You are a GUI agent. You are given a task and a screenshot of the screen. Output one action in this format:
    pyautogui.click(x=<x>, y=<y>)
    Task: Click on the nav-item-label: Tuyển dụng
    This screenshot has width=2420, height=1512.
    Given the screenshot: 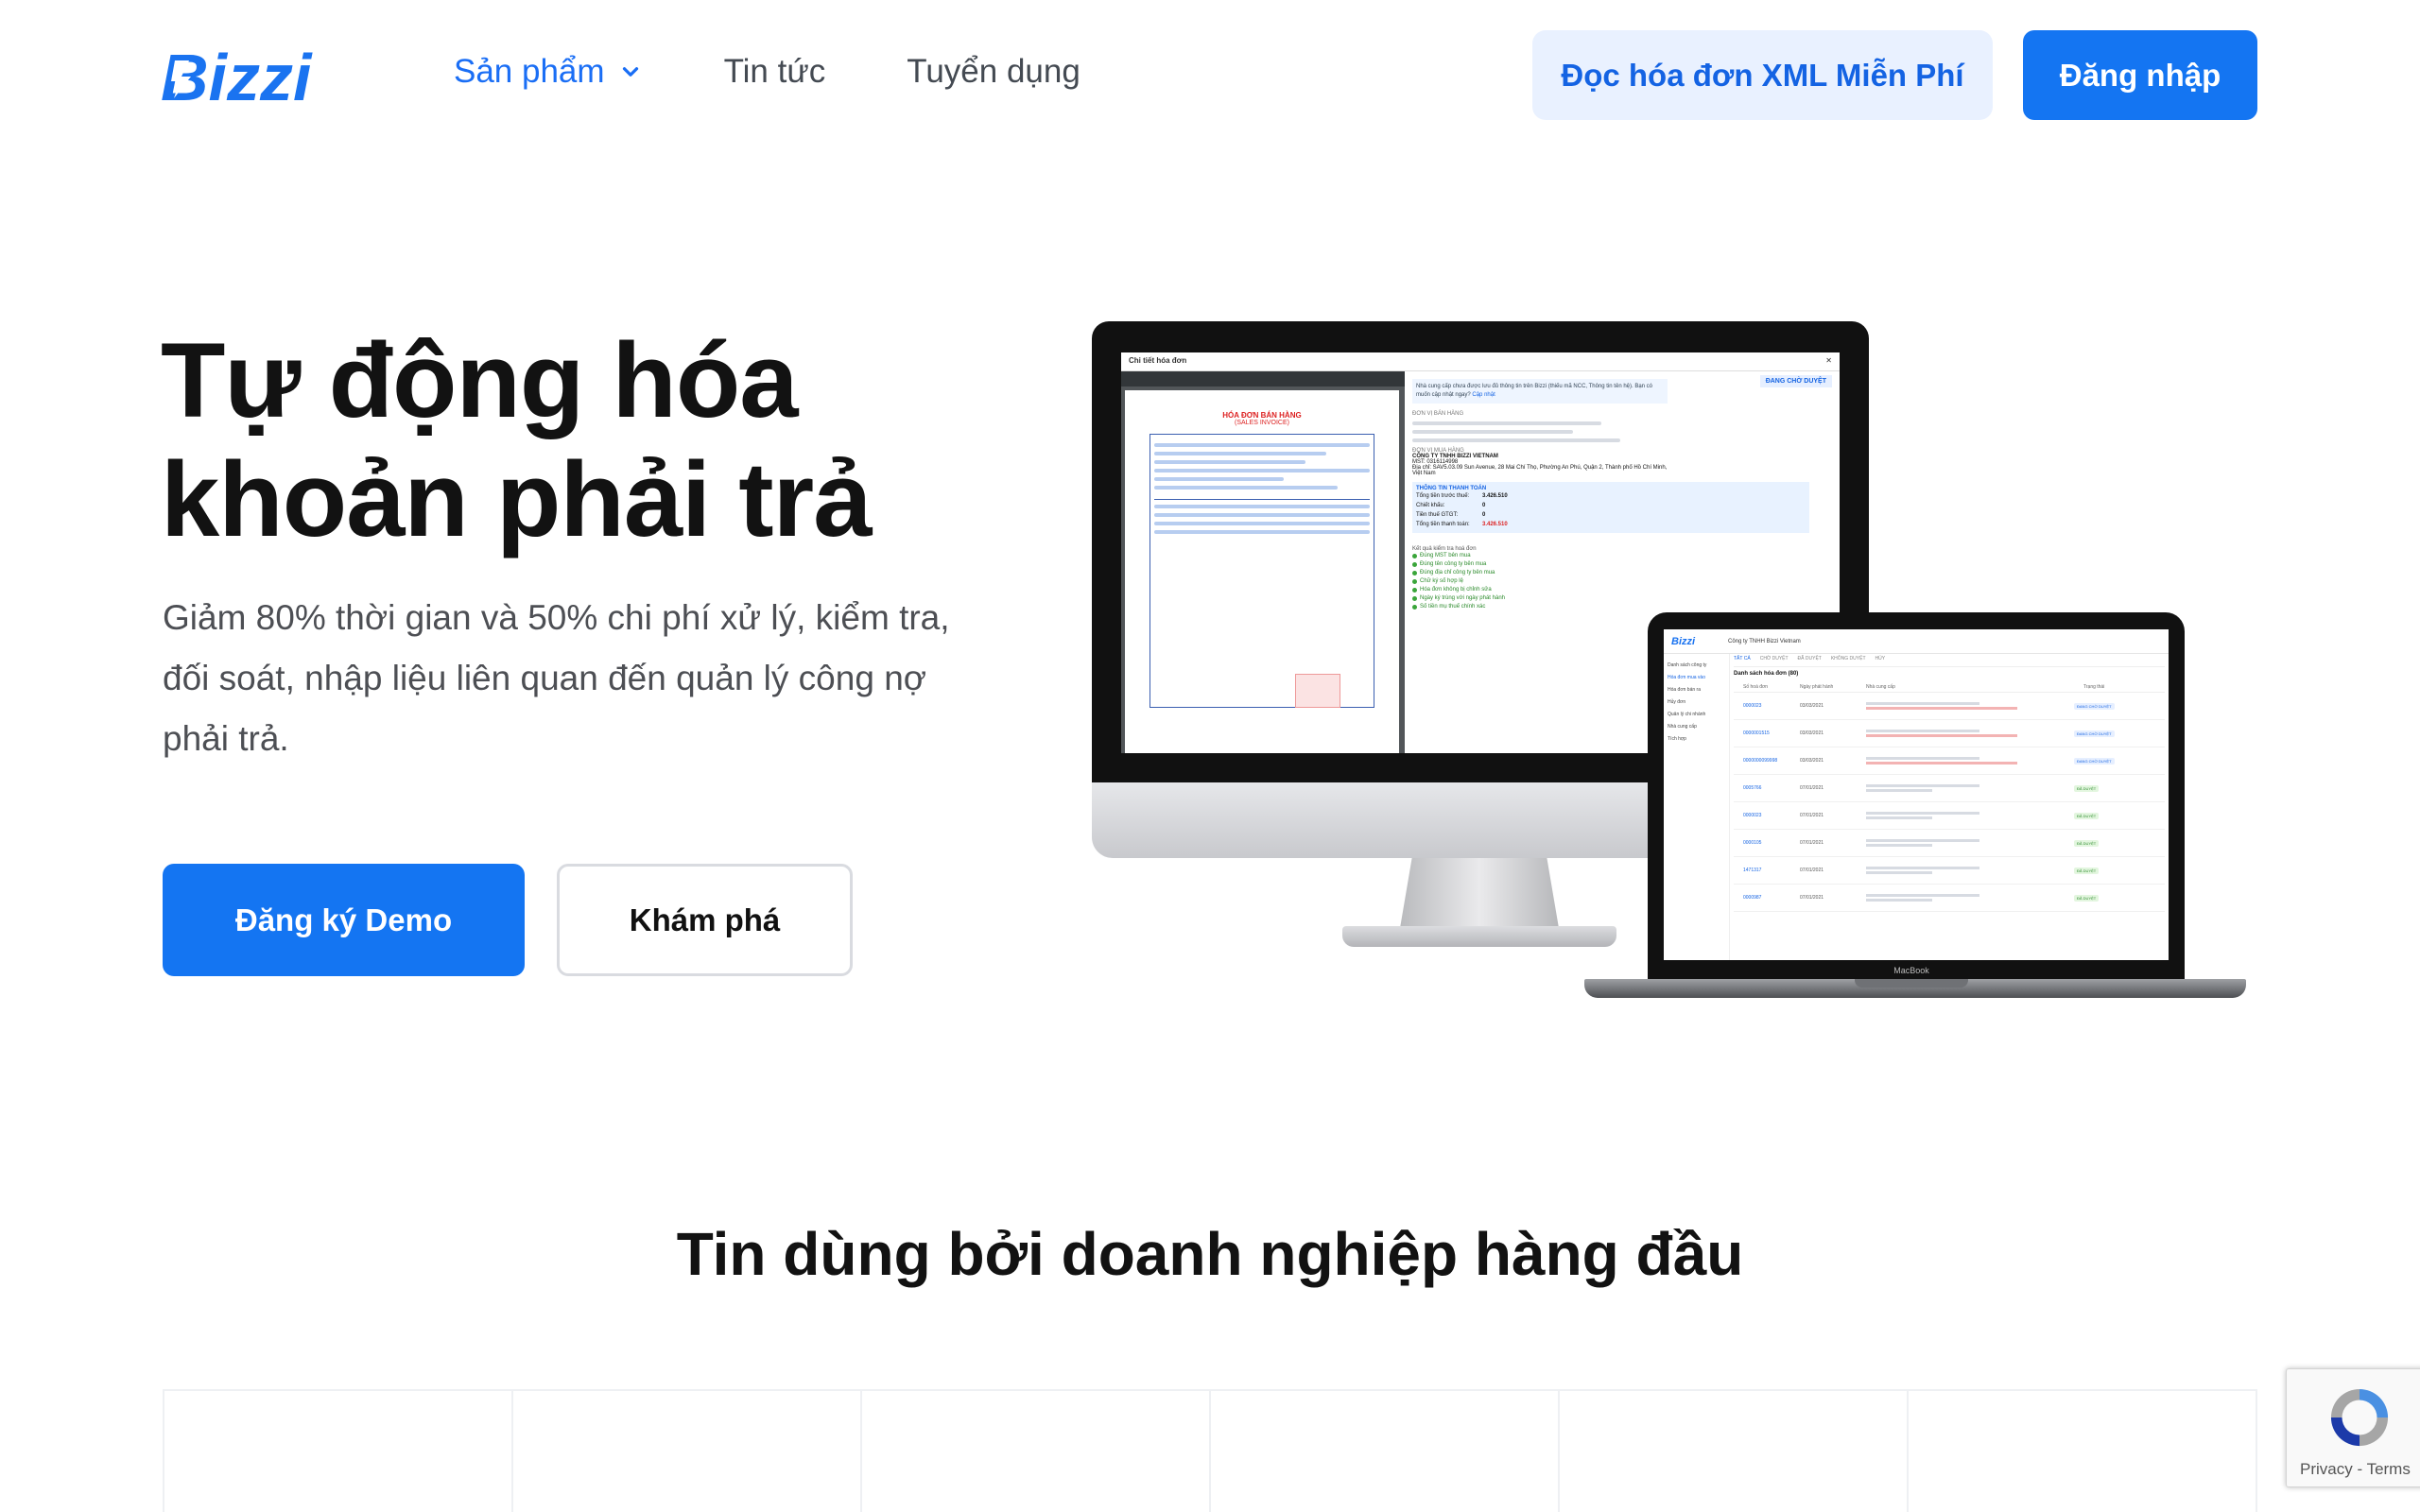 What is the action you would take?
    pyautogui.click(x=993, y=71)
    